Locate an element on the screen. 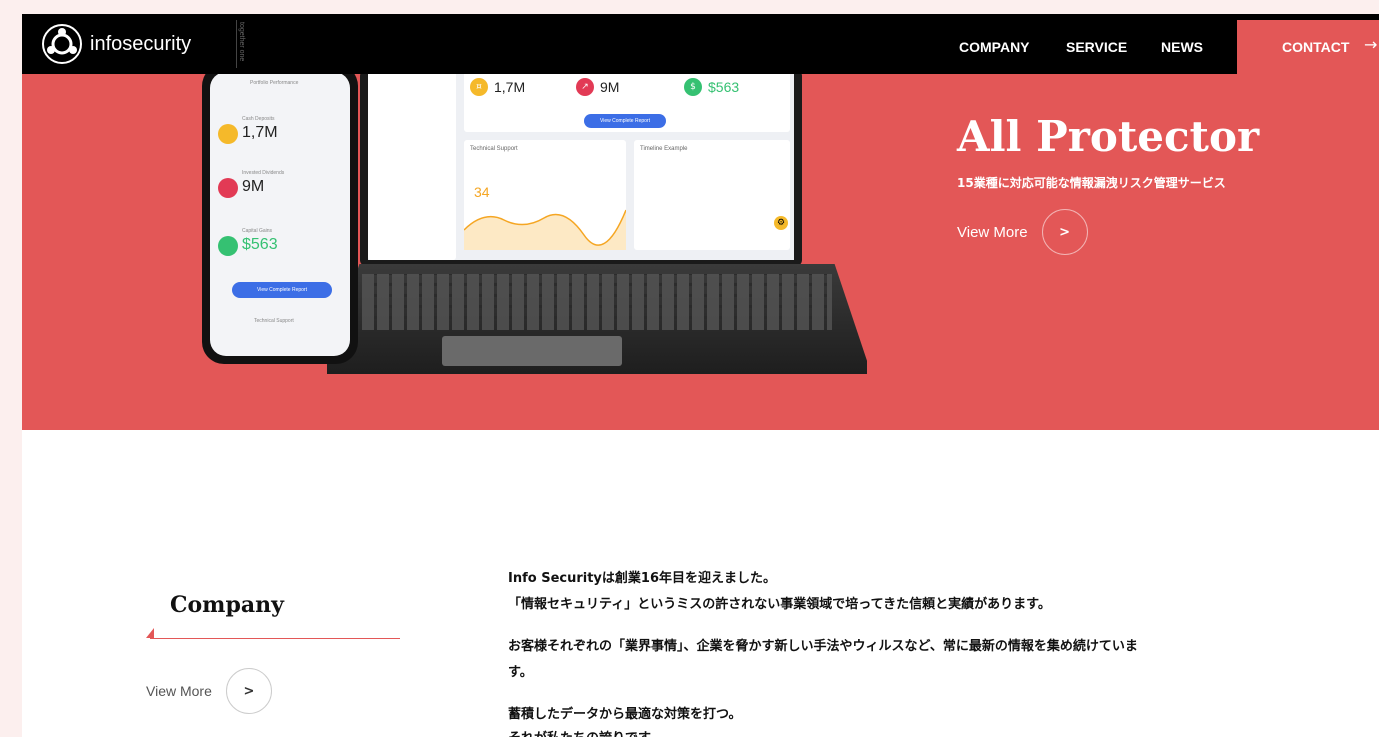 The image size is (1379, 737). hero-view-more: View More > is located at coordinates (1022, 232).